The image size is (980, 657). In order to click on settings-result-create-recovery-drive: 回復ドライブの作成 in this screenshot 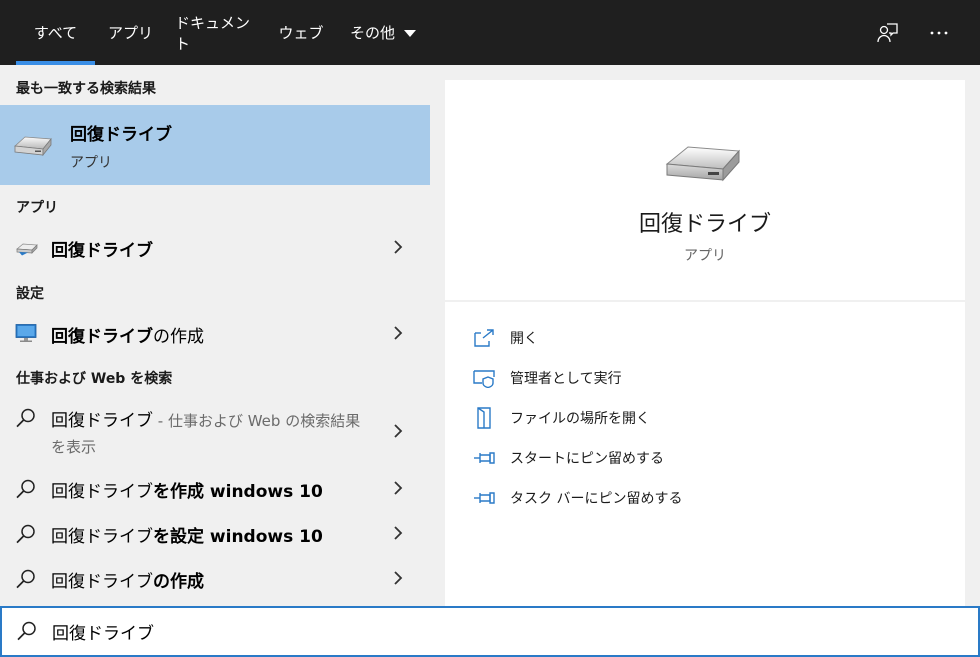, I will do `click(215, 333)`.